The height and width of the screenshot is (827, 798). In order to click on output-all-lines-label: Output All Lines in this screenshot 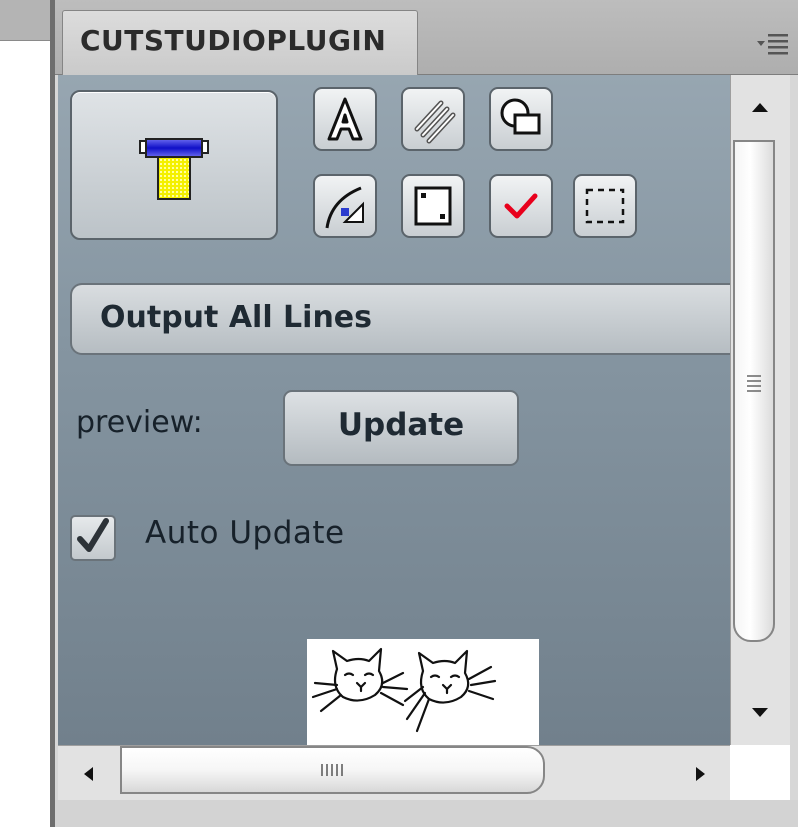, I will do `click(236, 317)`.